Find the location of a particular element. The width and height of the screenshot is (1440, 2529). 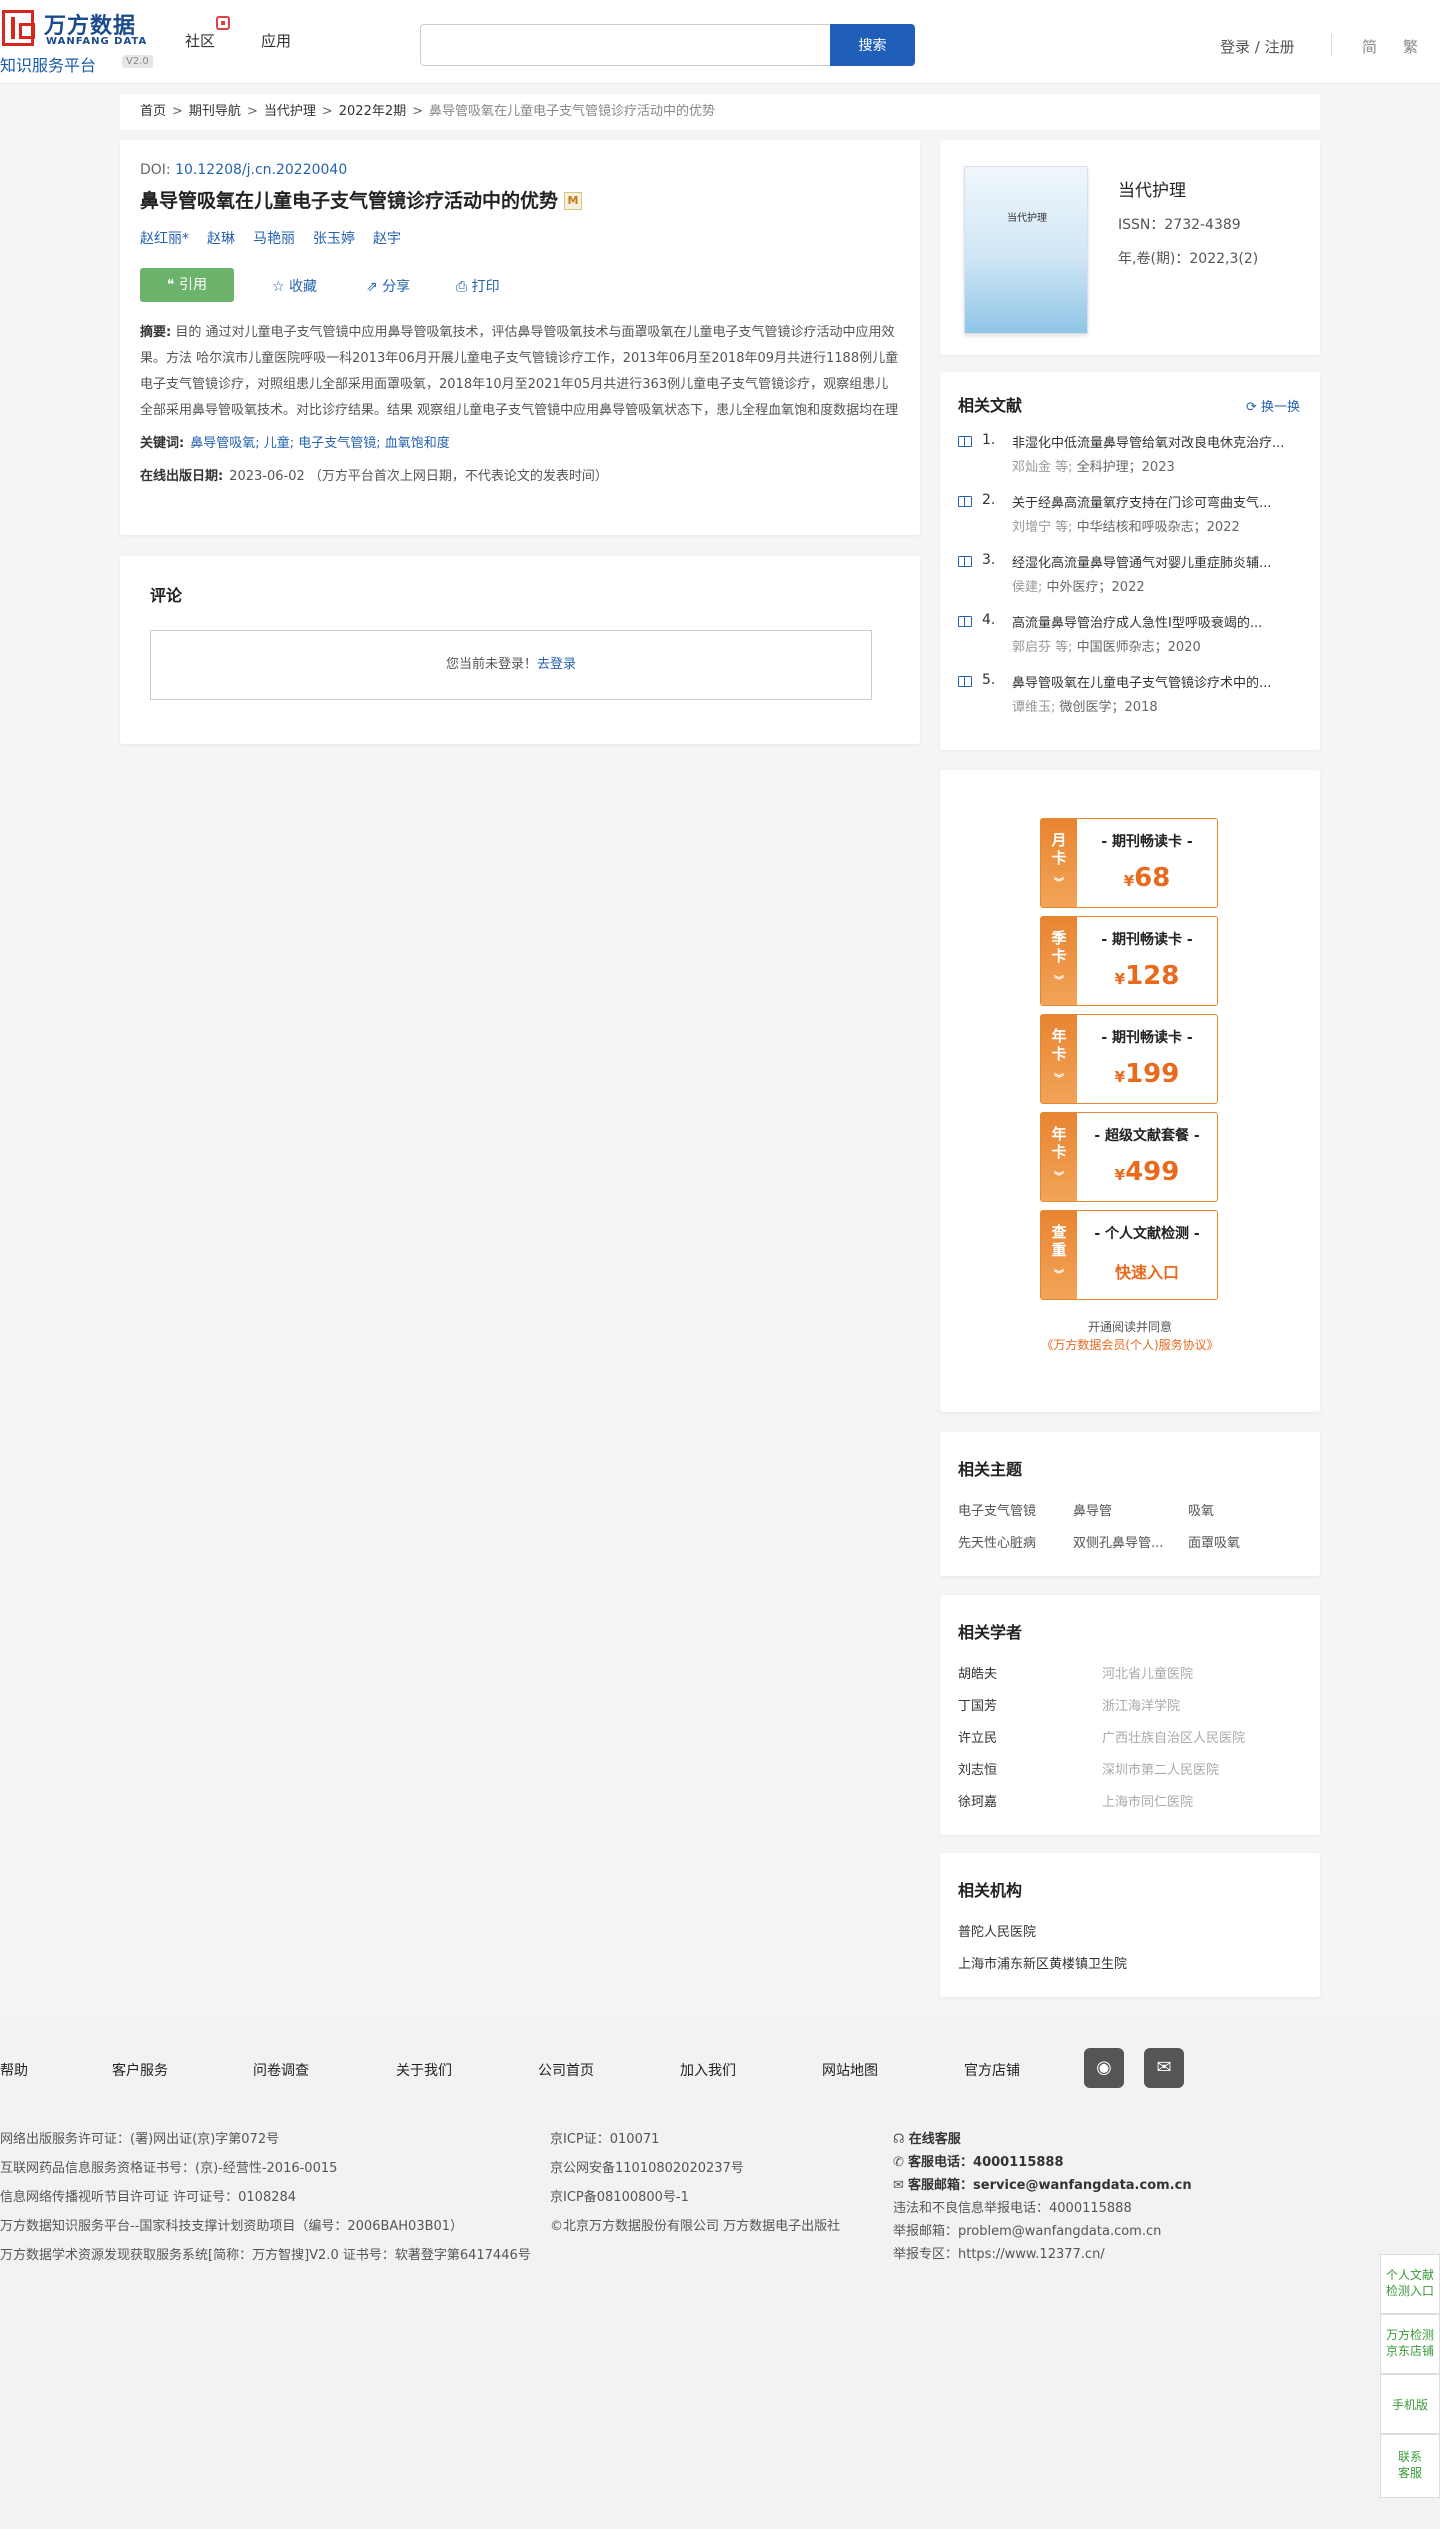

float-contact: 联系 客服 is located at coordinates (1410, 2466).